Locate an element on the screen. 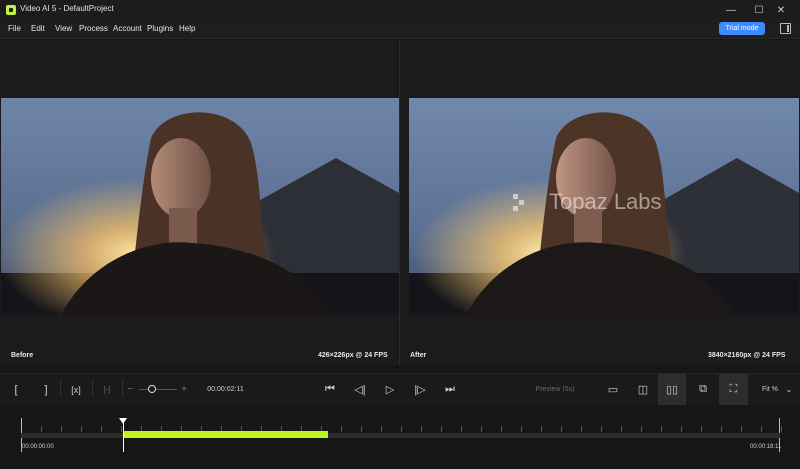 The height and width of the screenshot is (469, 800). bracket-x-icon: [x] is located at coordinates (76, 389).